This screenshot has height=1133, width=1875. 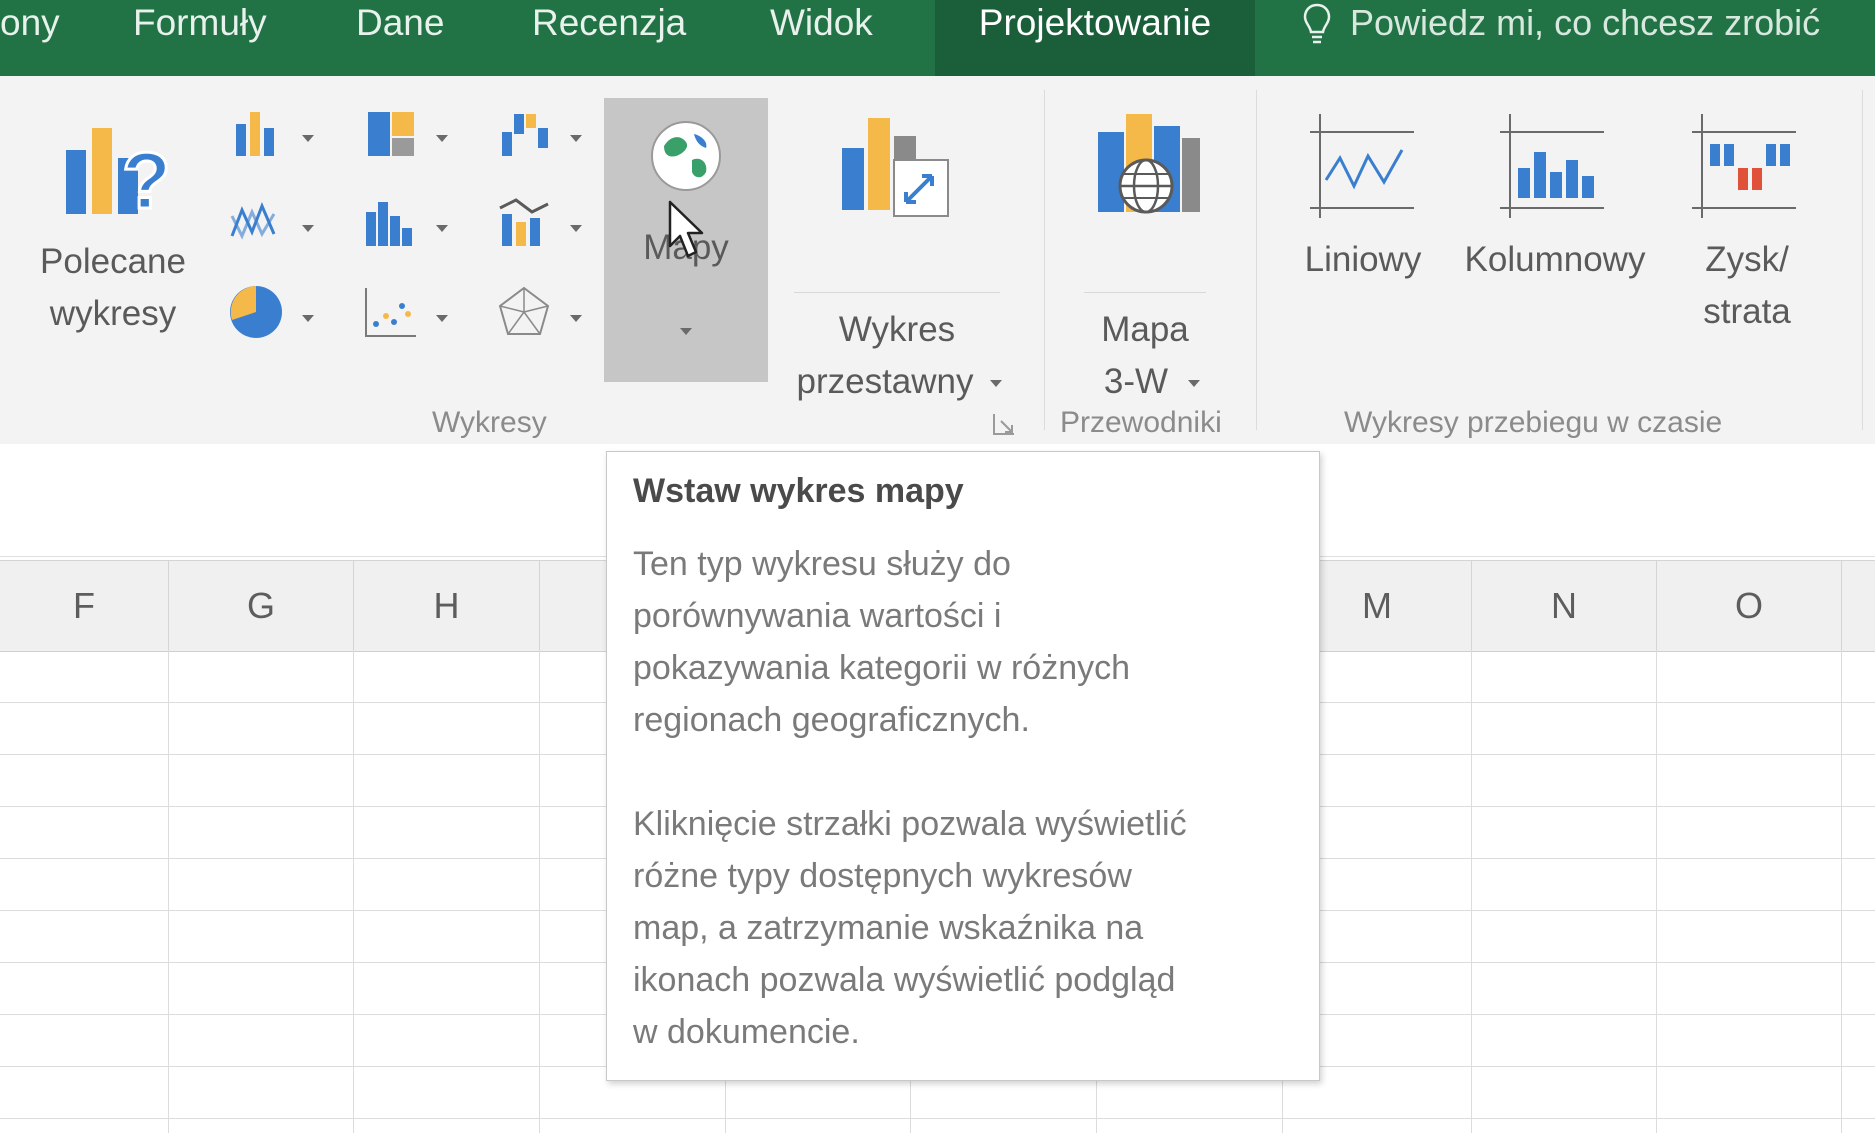 What do you see at coordinates (798, 491) in the screenshot?
I see `tooltip-title: Wstaw wykres mapy` at bounding box center [798, 491].